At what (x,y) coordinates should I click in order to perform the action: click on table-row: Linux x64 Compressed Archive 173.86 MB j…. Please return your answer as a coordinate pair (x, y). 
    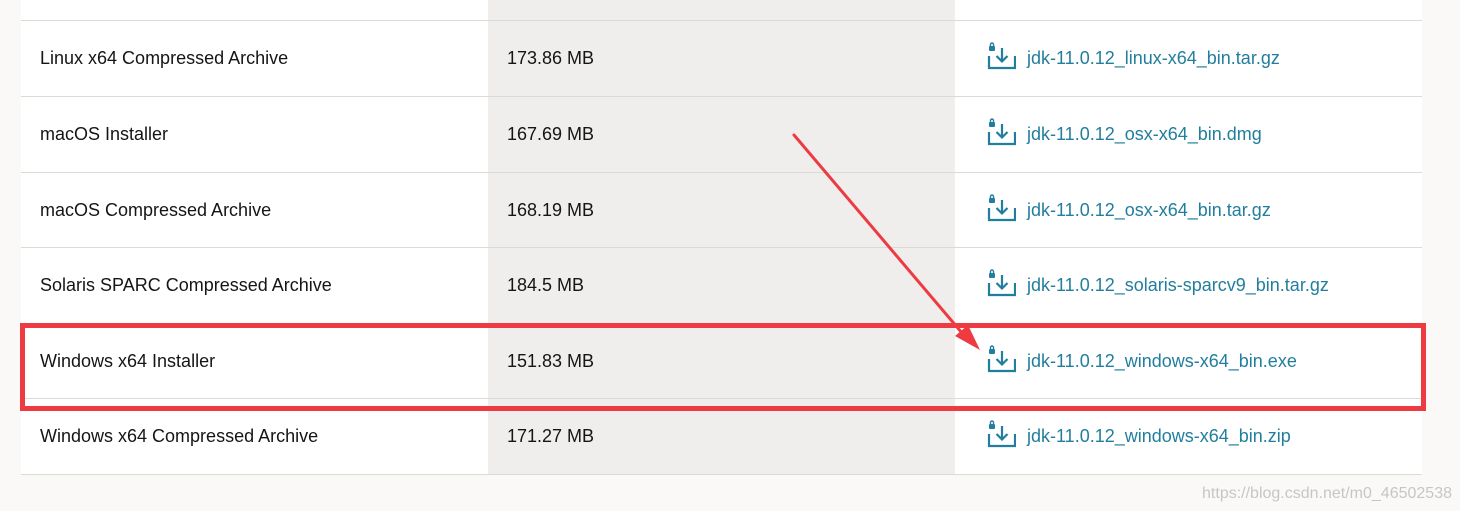
    Looking at the image, I should click on (721, 58).